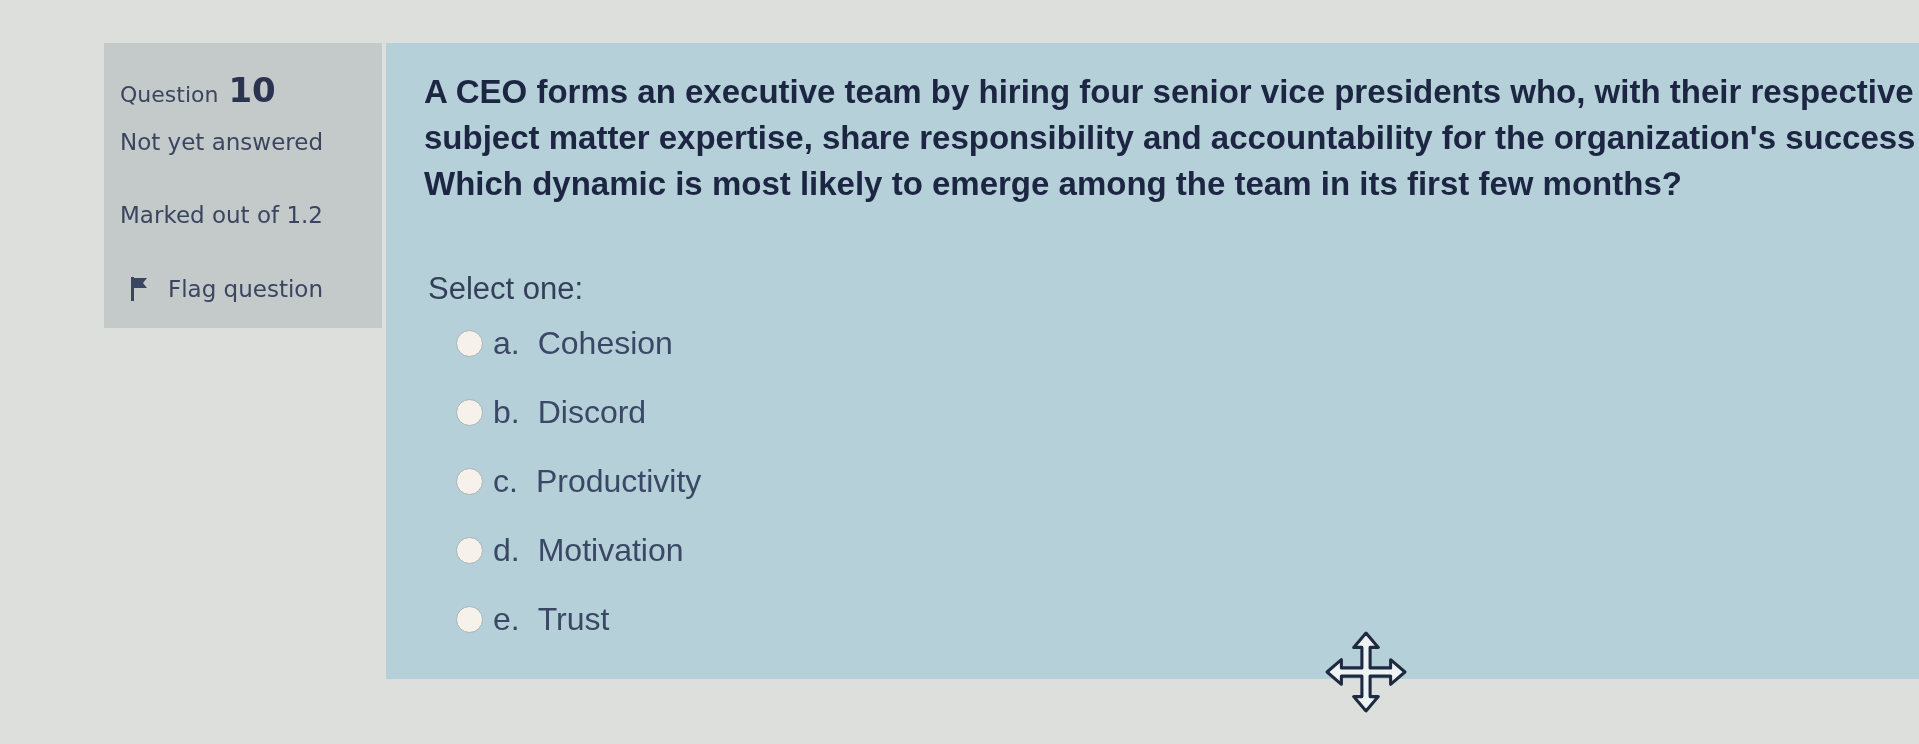 The image size is (1919, 744). I want to click on option-label: b. Discord, so click(570, 412).